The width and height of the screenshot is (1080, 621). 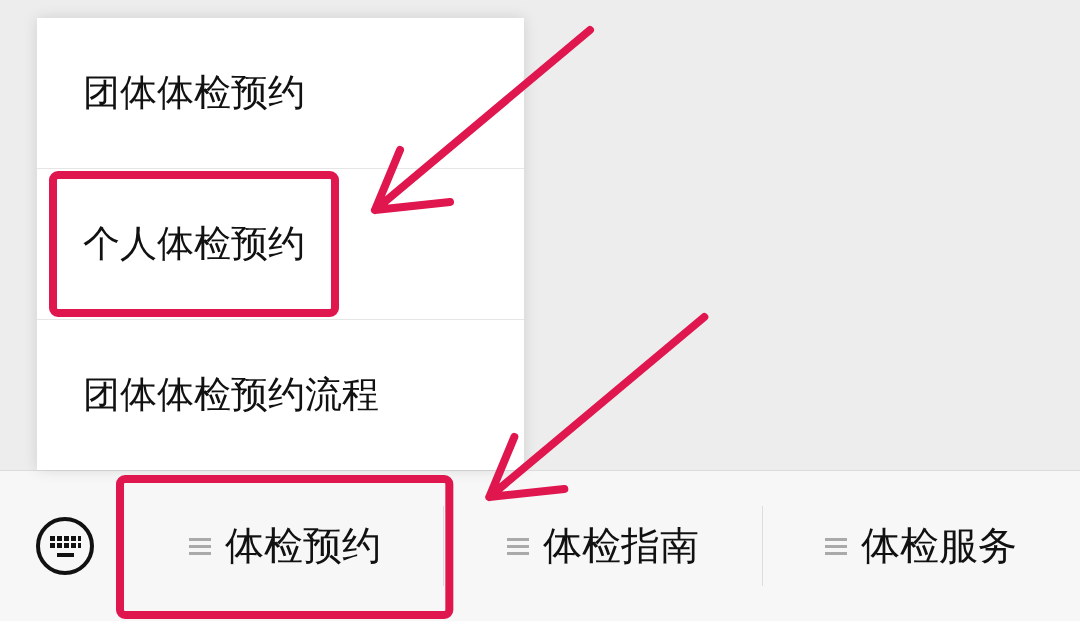 What do you see at coordinates (285, 546) in the screenshot?
I see `menu-tab: 体检预约` at bounding box center [285, 546].